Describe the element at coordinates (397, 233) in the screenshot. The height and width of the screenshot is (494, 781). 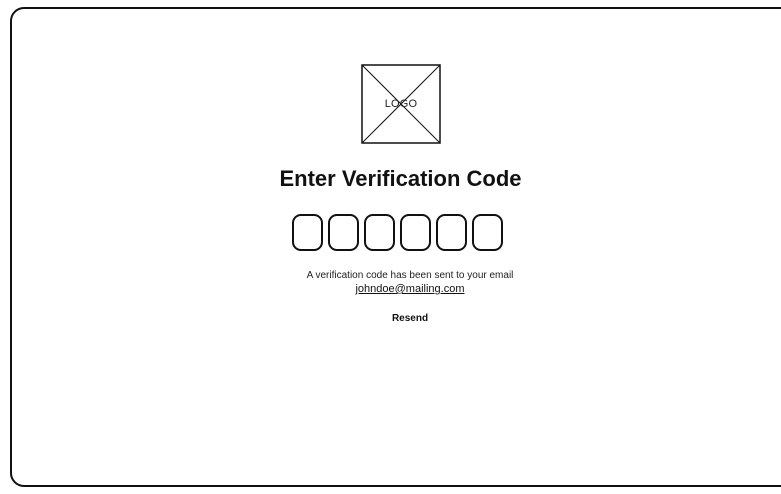
I see `verification-code-inputs` at that location.